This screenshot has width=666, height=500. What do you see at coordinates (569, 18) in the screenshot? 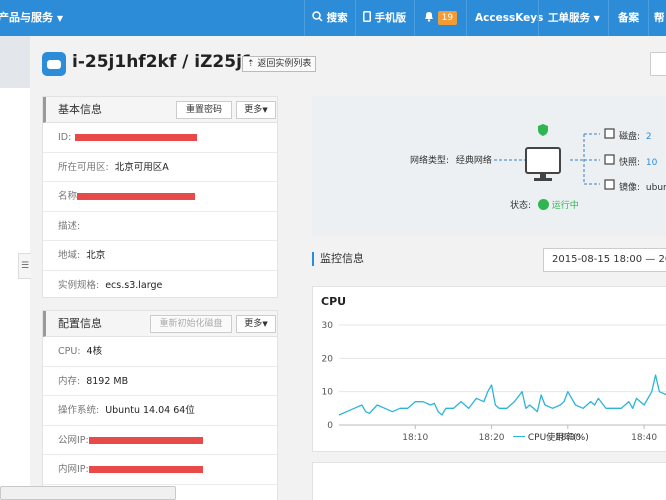
I see `ticket-service-label: 工单服务` at bounding box center [569, 18].